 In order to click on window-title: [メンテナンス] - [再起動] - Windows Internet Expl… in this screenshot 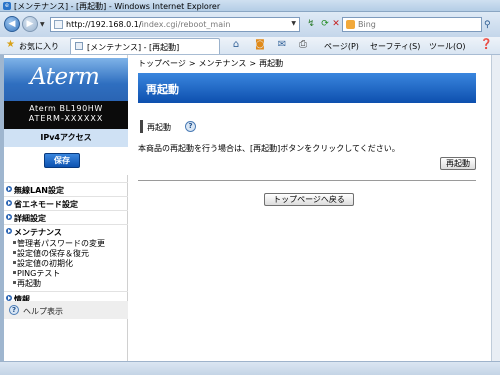, I will do `click(117, 6)`.